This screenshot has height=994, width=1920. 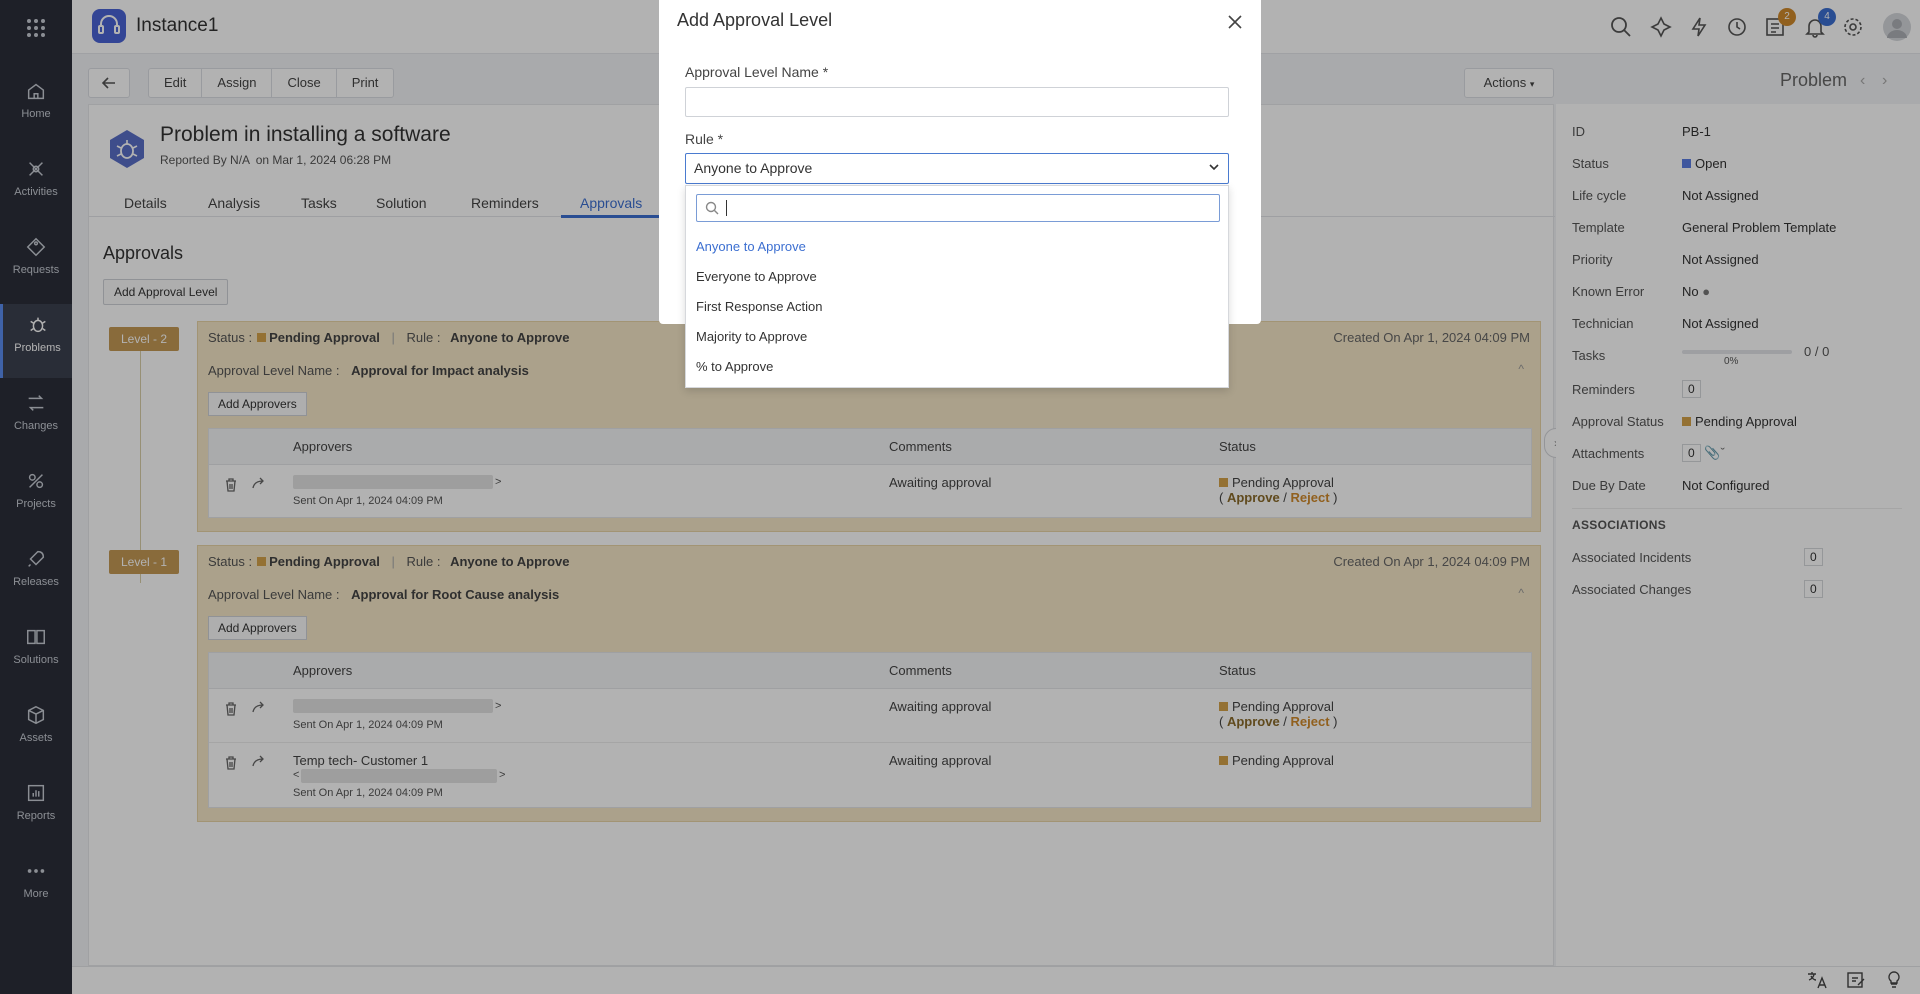 What do you see at coordinates (755, 20) in the screenshot?
I see `dialog-title: Add Approval Level` at bounding box center [755, 20].